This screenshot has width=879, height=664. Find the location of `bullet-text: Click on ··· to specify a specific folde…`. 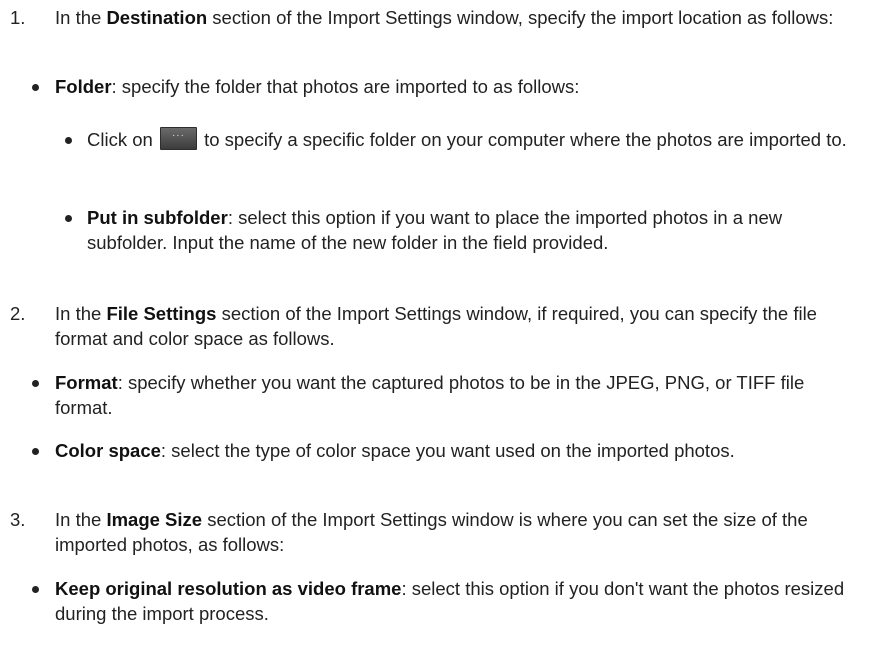

bullet-text: Click on ··· to specify a specific folde… is located at coordinates (467, 139).